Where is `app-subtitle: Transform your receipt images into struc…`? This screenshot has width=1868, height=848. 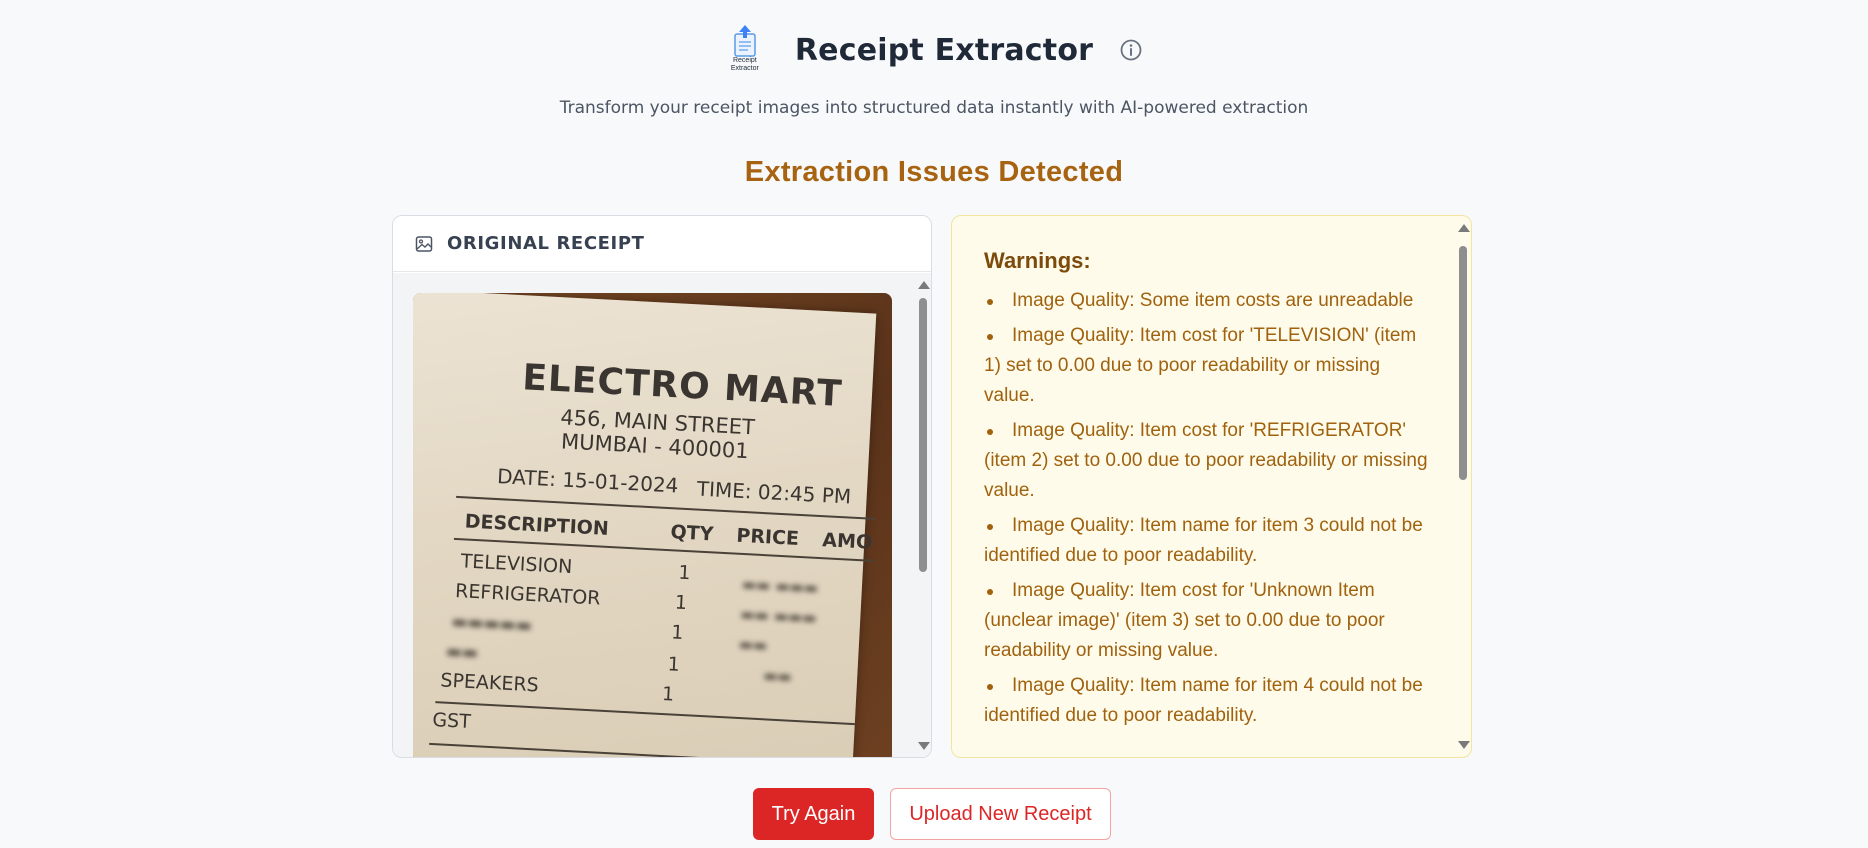 app-subtitle: Transform your receipt images into struc… is located at coordinates (934, 108).